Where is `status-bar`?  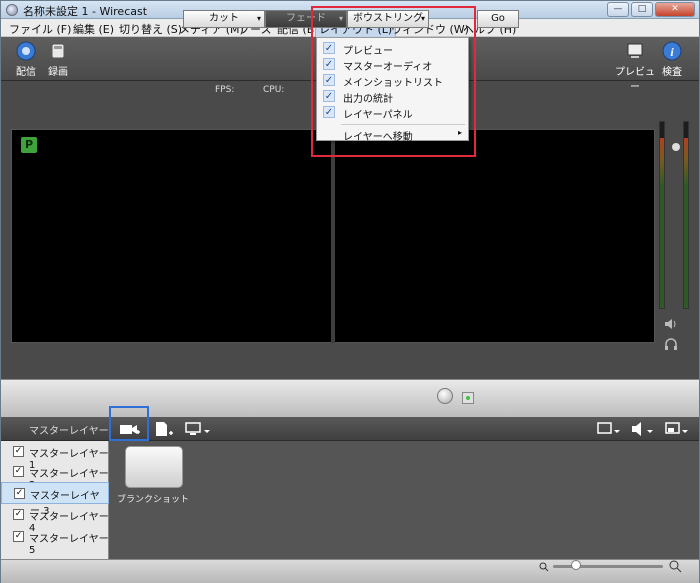 status-bar is located at coordinates (350, 571).